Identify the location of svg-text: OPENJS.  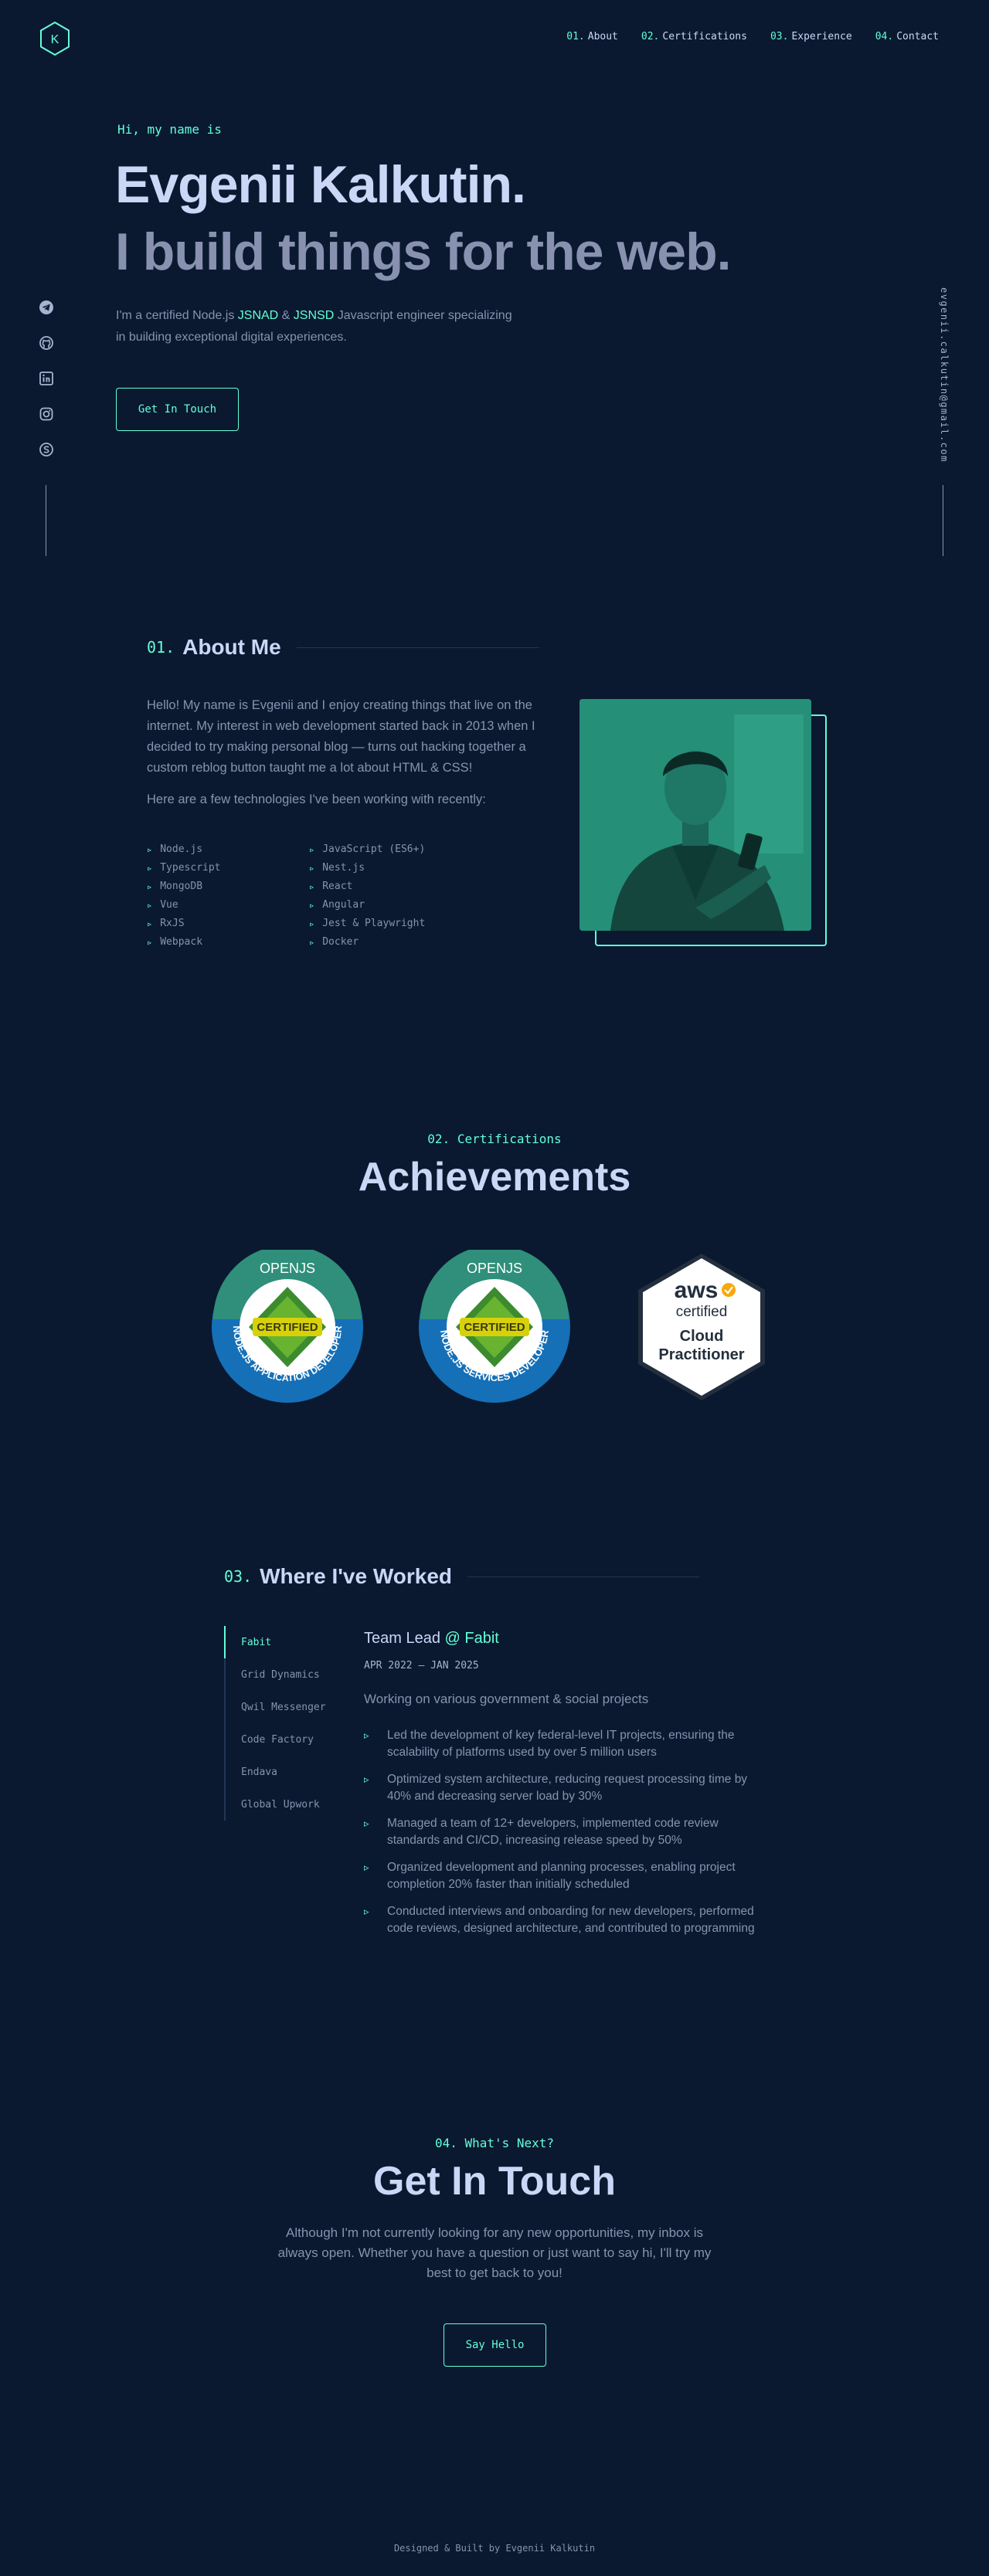
(494, 1268).